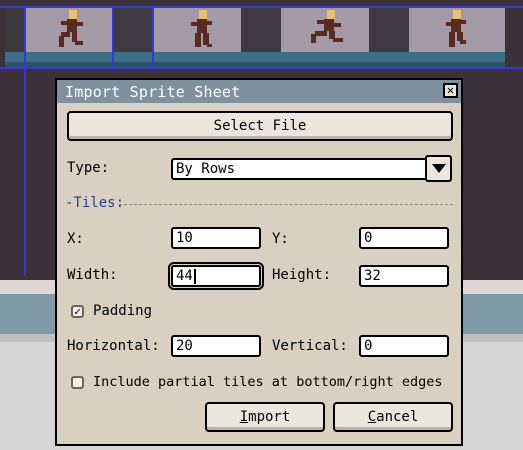 The width and height of the screenshot is (523, 450). I want to click on select-file-label: Select File, so click(260, 126).